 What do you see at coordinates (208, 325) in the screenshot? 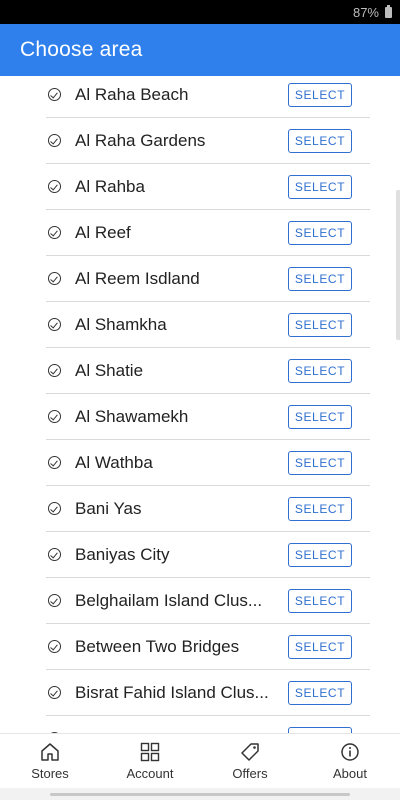
I see `list-item: Al Shamkha SELECT` at bounding box center [208, 325].